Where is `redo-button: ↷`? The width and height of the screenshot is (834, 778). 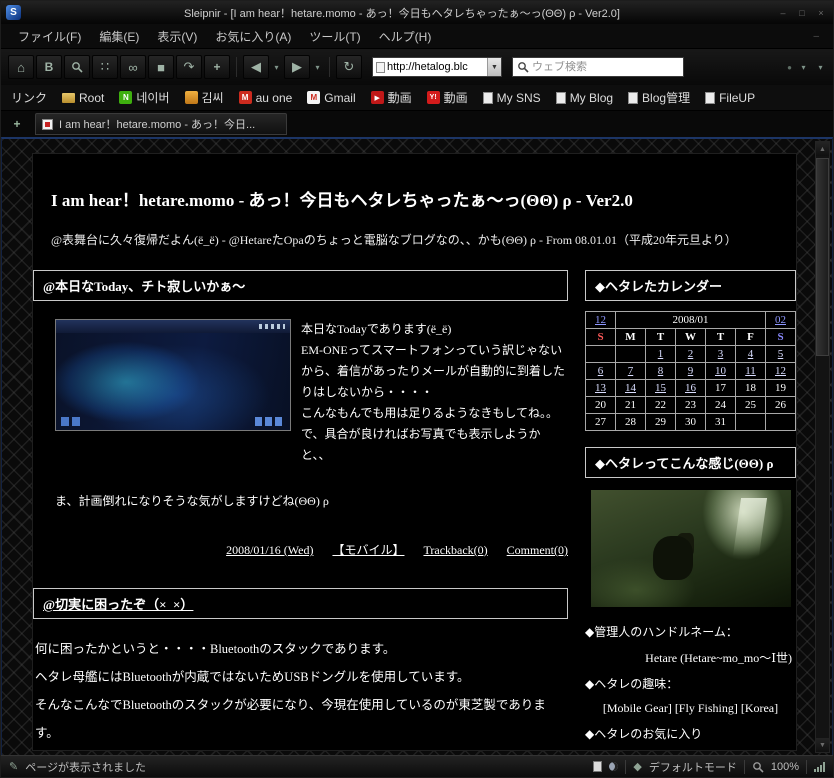
redo-button: ↷ is located at coordinates (189, 67).